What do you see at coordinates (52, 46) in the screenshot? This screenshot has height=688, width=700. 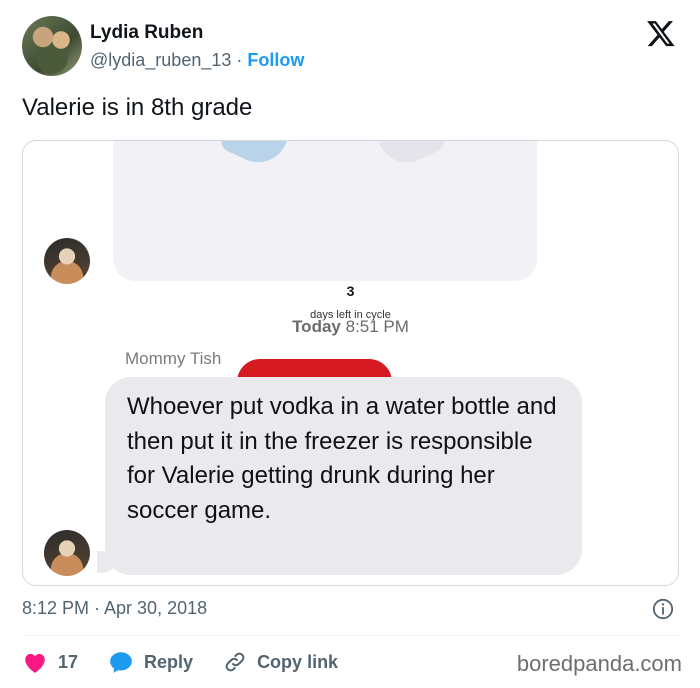 I see `author-avatar` at bounding box center [52, 46].